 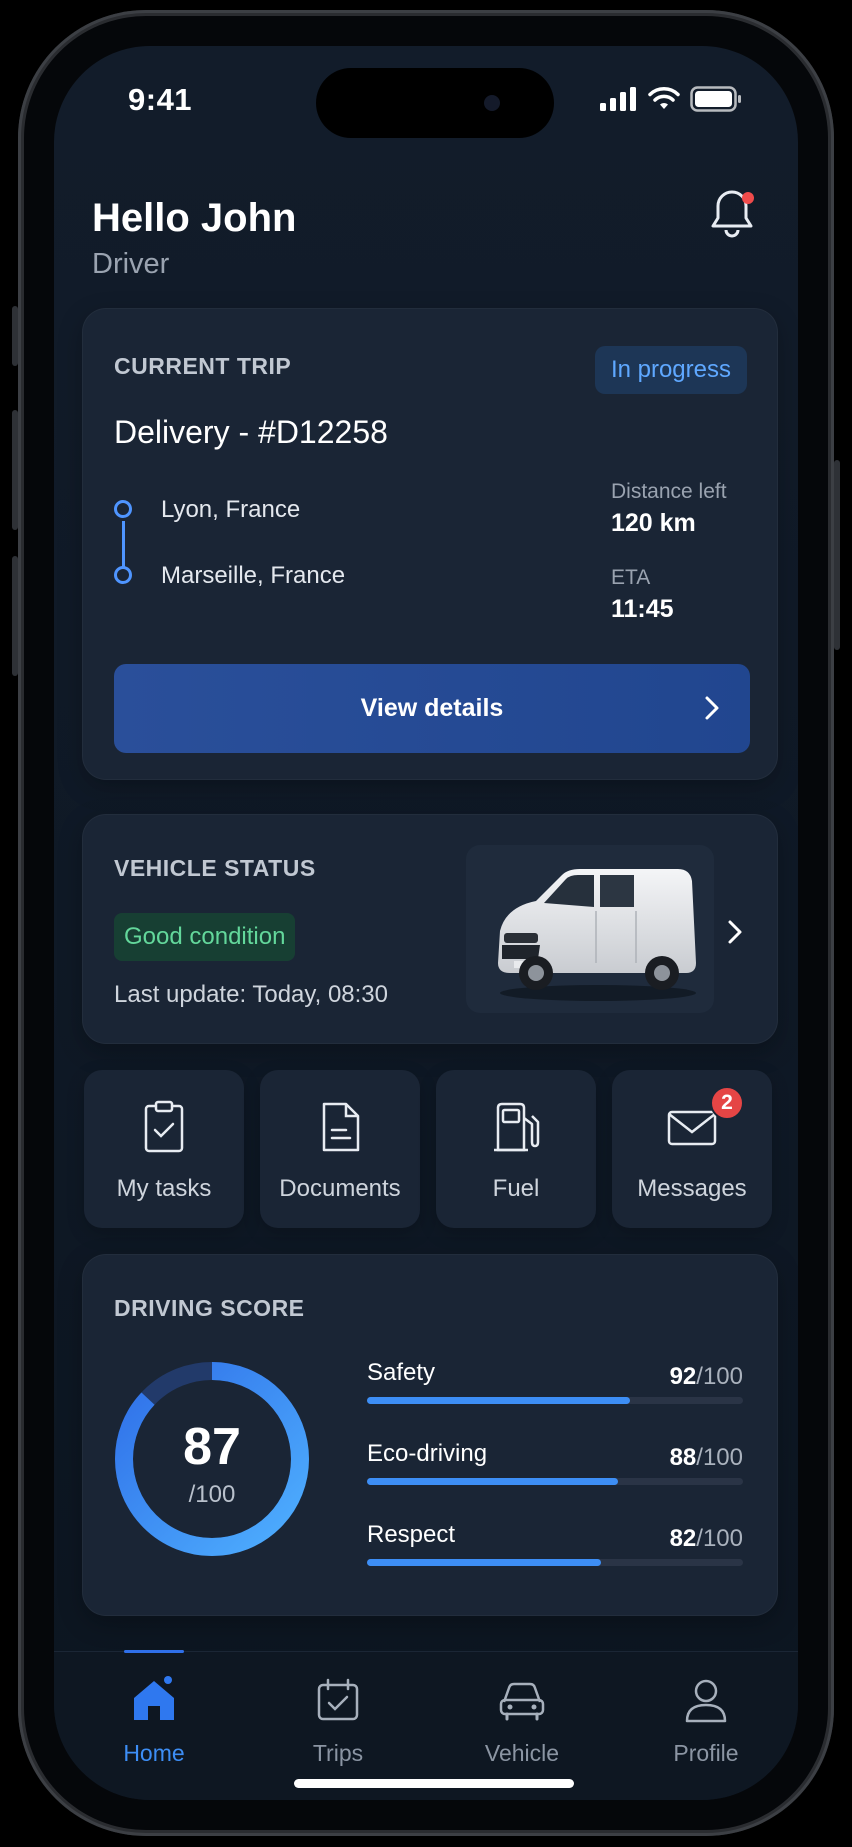 I want to click on distance-label: Distance left, so click(x=669, y=491).